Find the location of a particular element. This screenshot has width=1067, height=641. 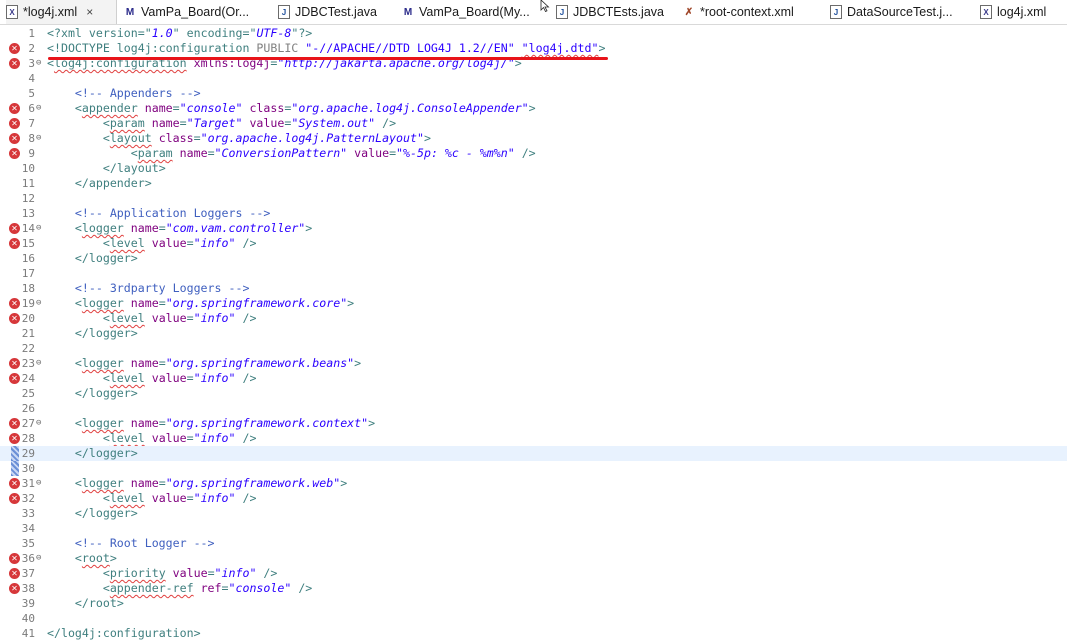

code-line: 21 </logger> is located at coordinates (533, 333).